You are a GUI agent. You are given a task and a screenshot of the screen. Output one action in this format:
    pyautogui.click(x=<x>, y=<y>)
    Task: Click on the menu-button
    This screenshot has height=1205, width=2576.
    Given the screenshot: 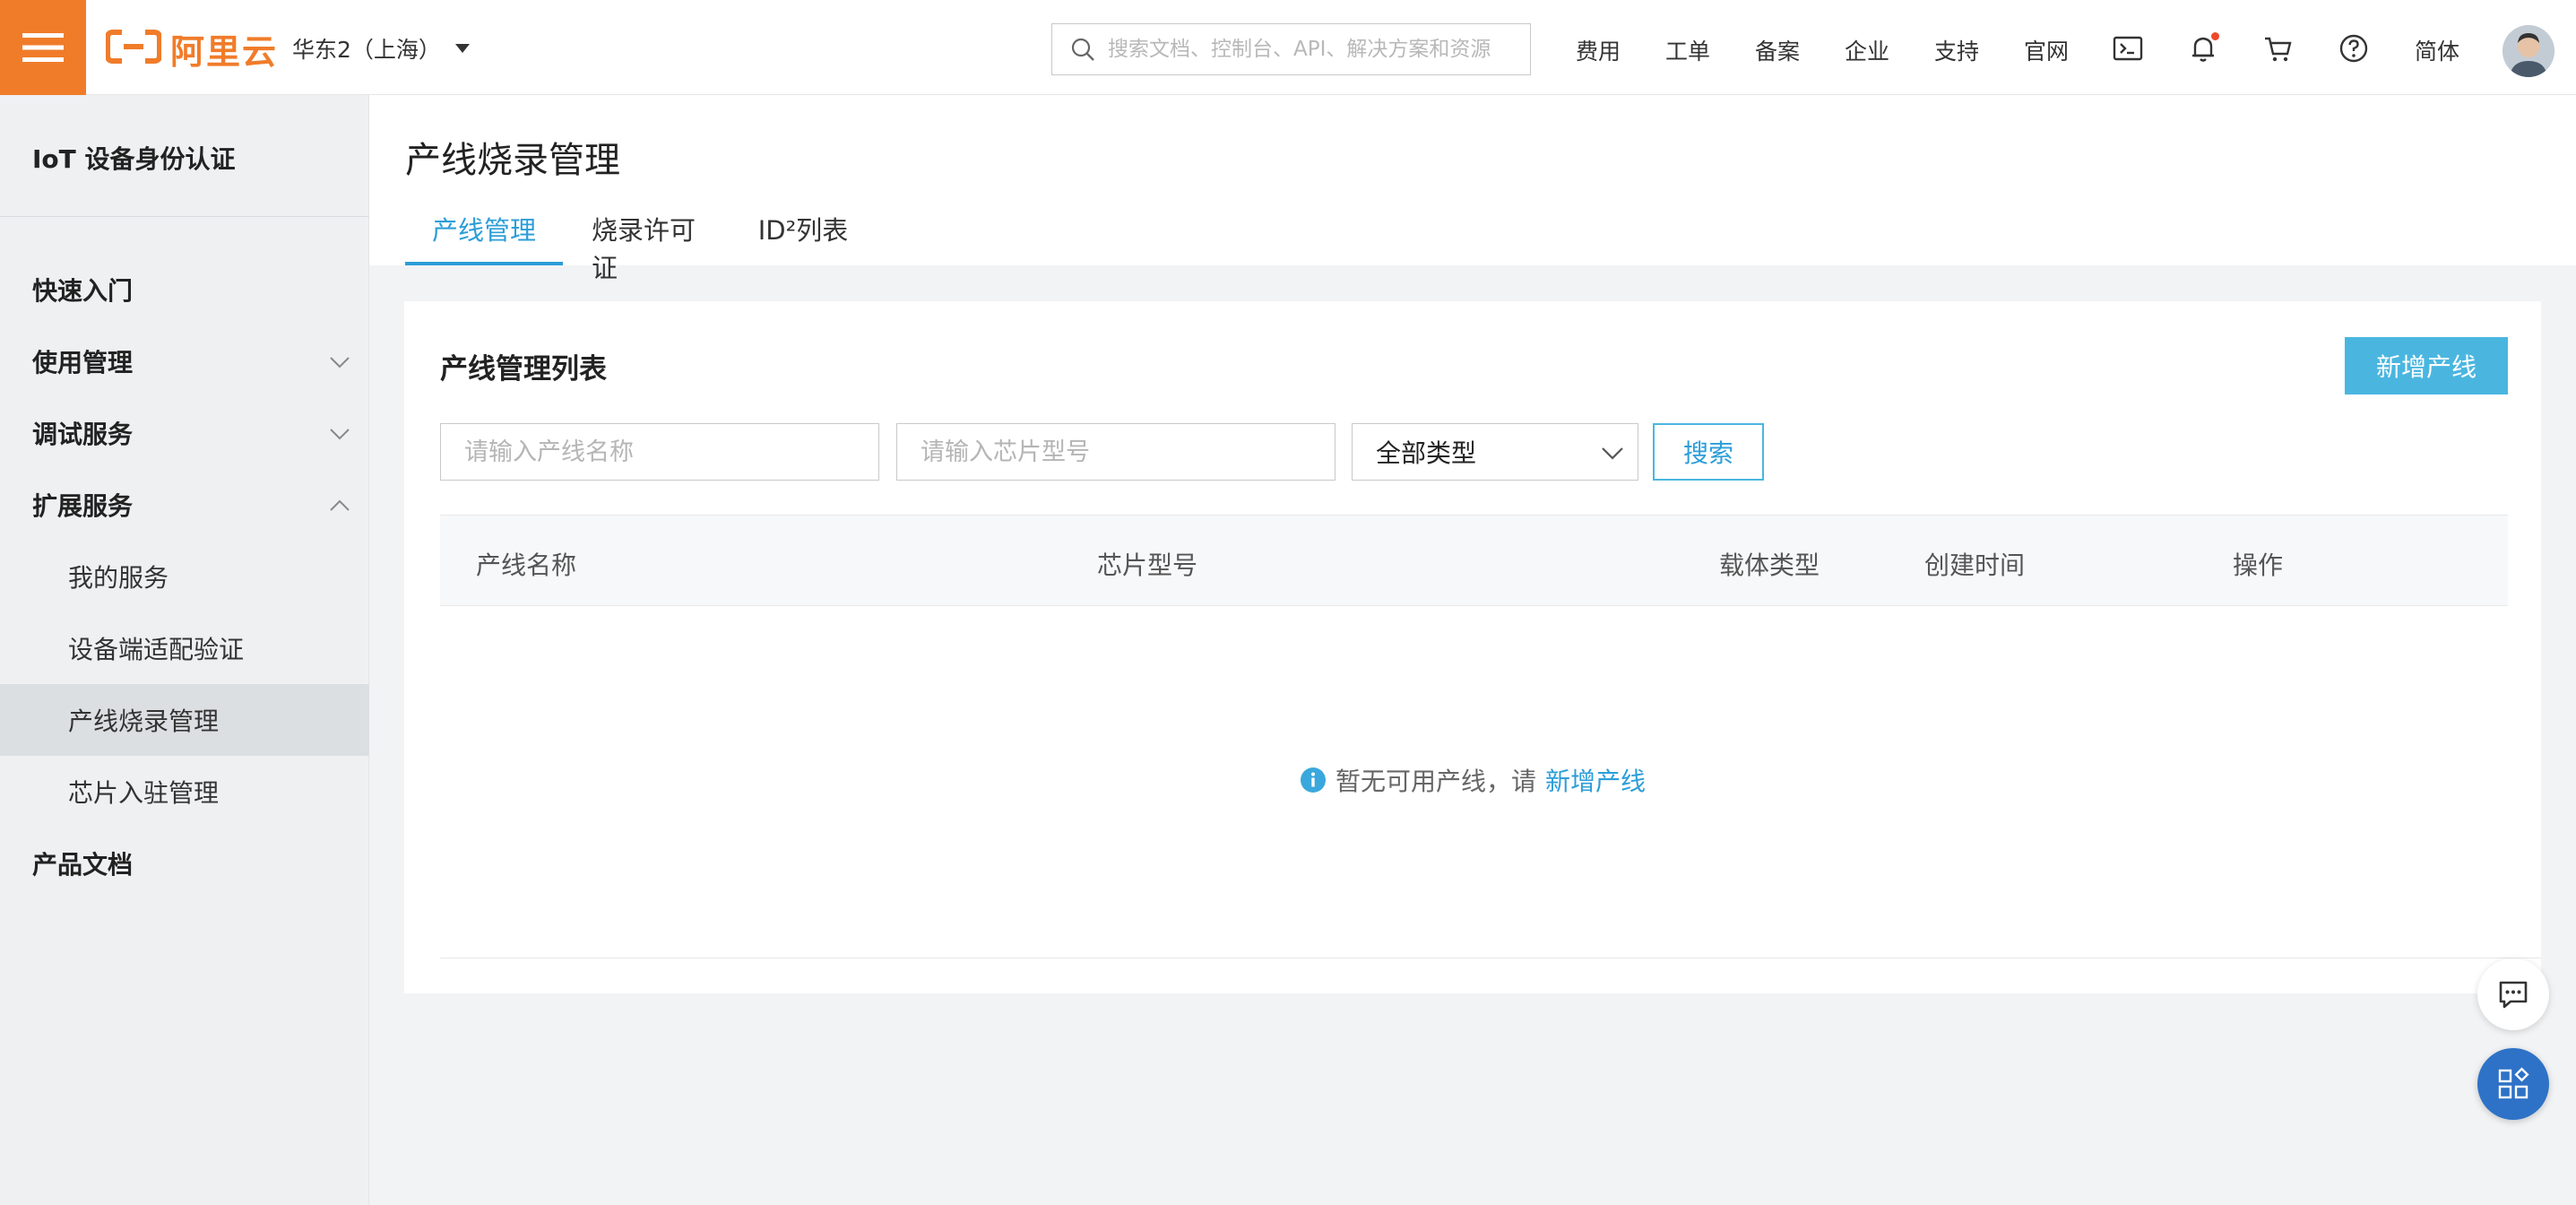 What is the action you would take?
    pyautogui.click(x=43, y=47)
    